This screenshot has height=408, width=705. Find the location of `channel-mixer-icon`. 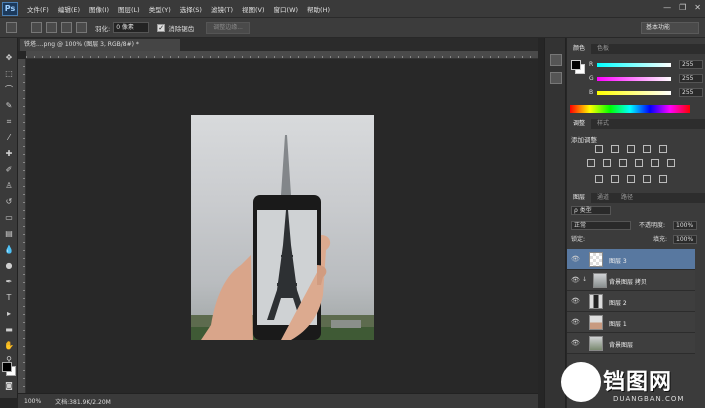

channel-mixer-icon is located at coordinates (655, 163).